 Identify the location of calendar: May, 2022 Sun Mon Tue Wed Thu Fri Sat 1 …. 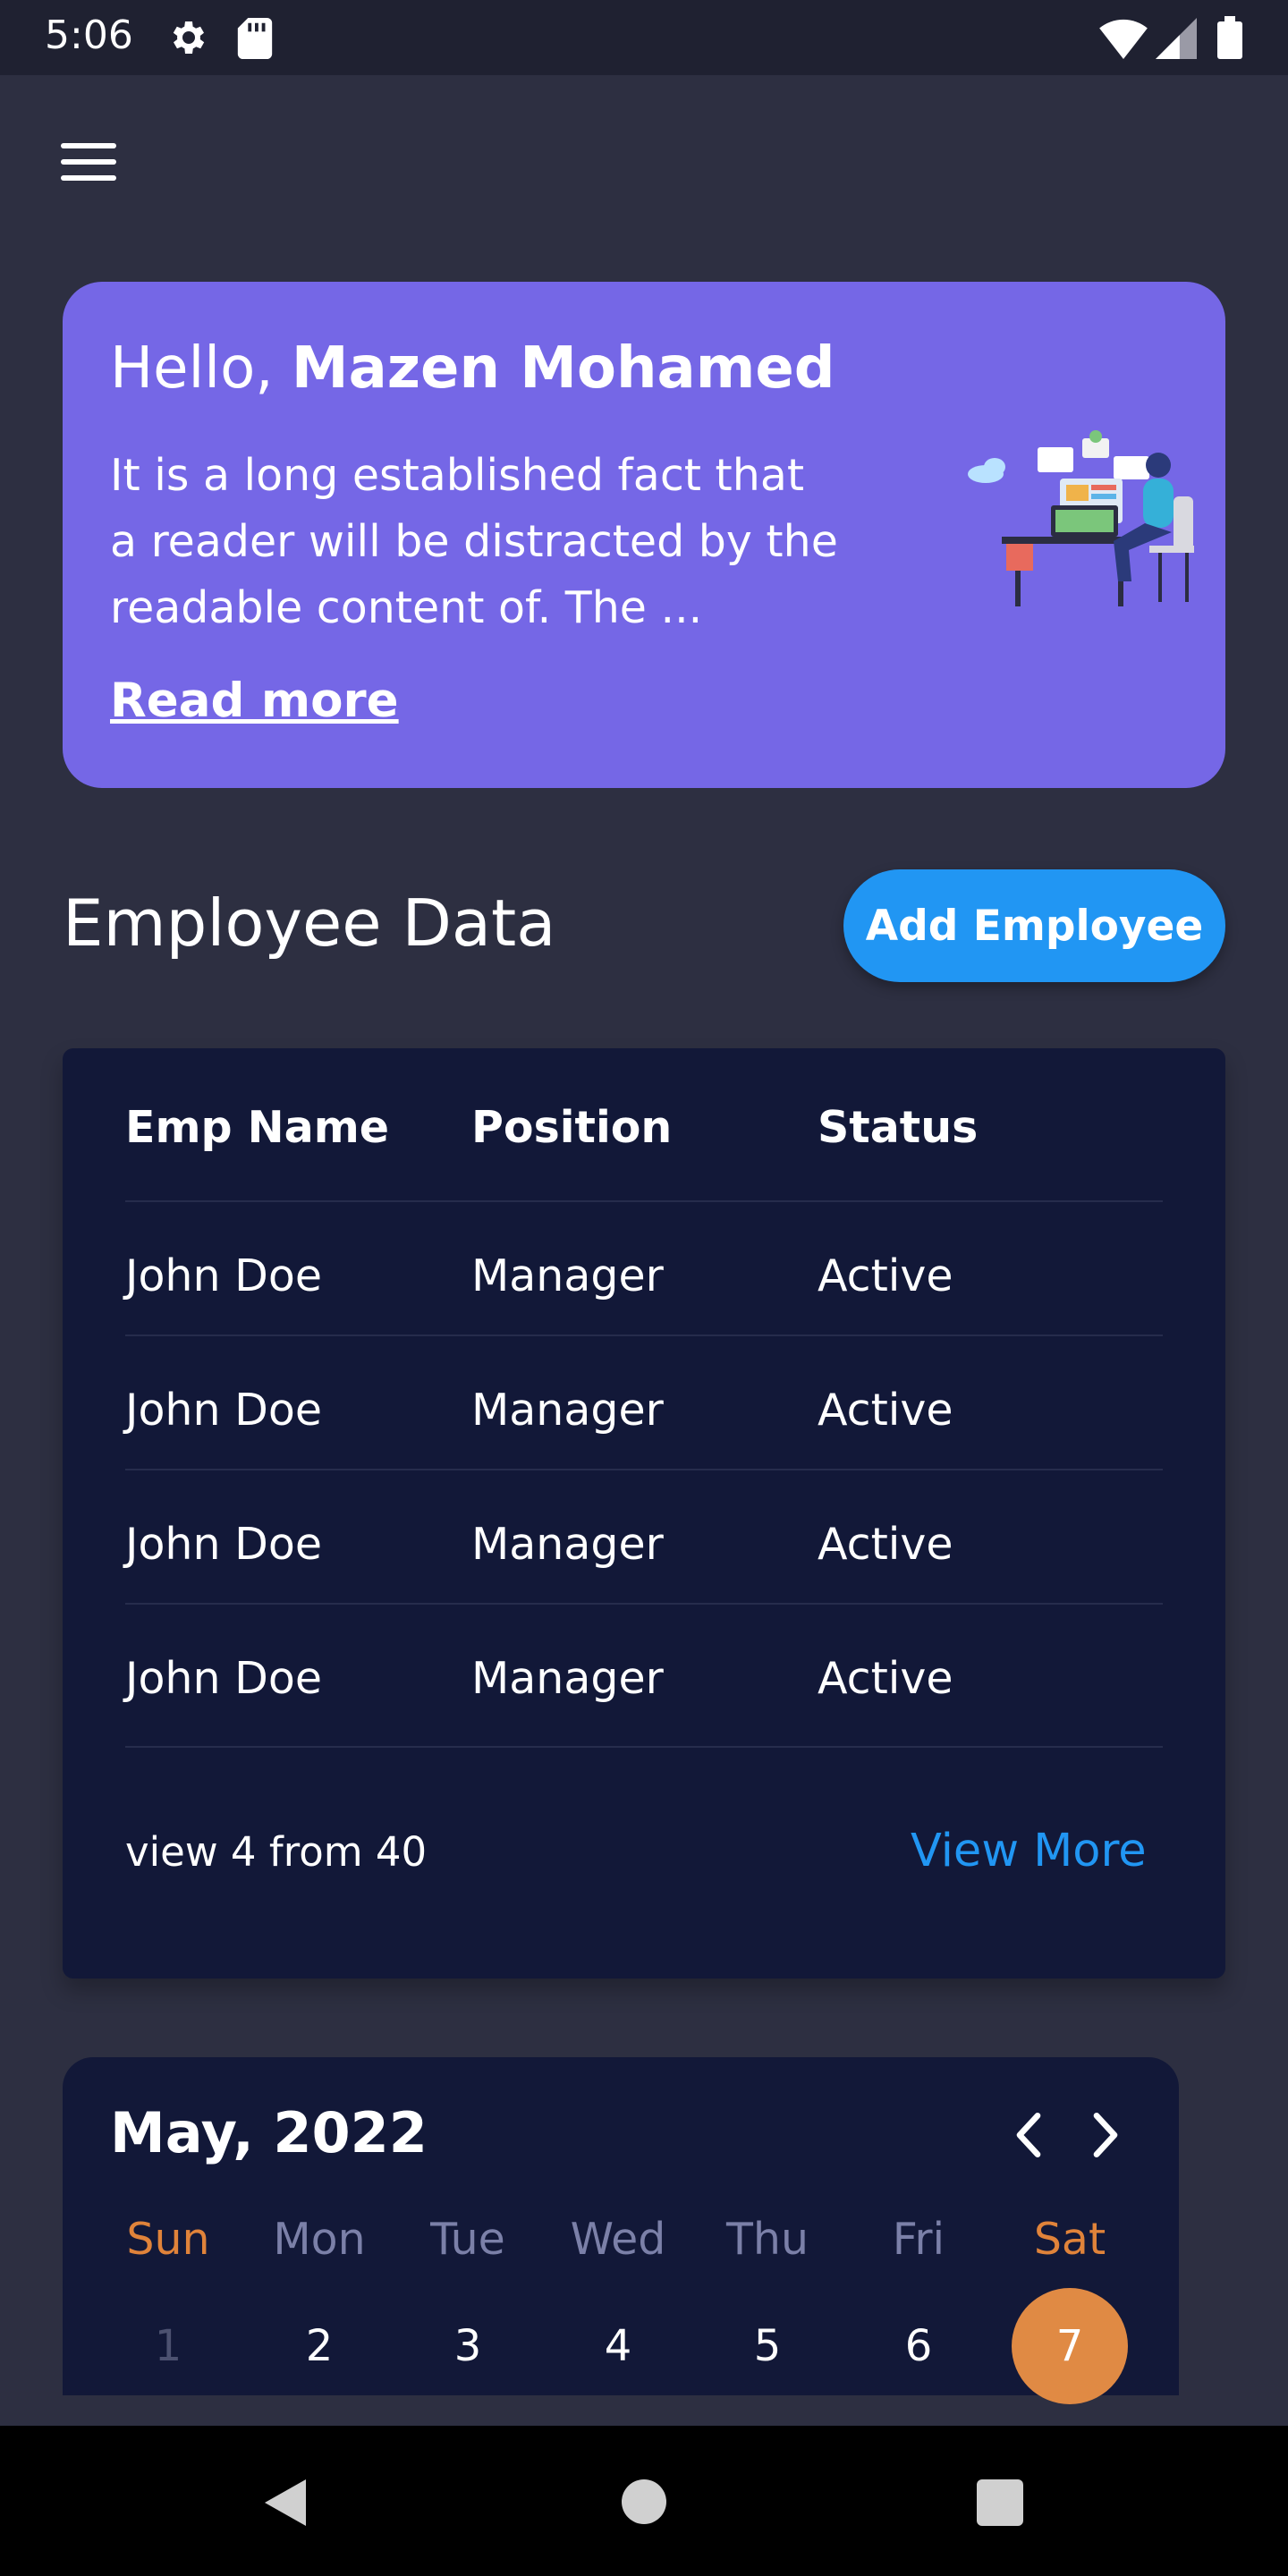
(621, 2230).